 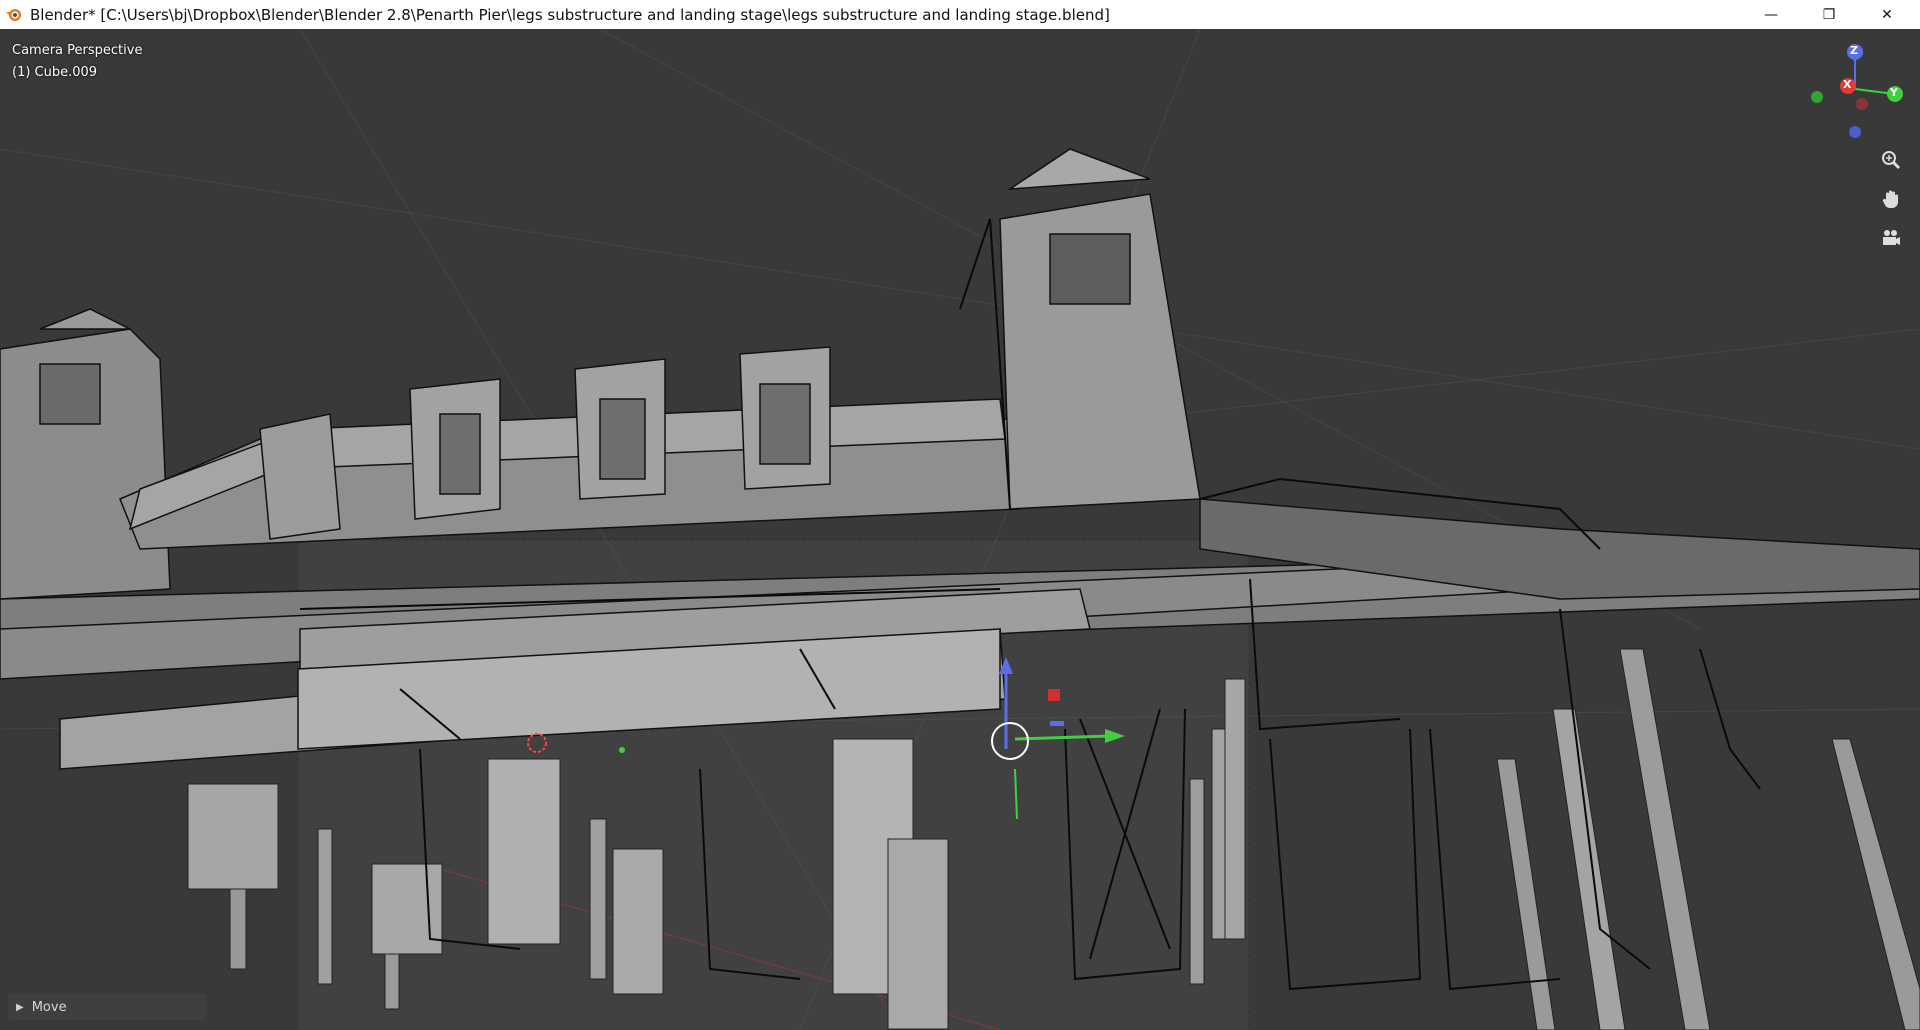 What do you see at coordinates (14, 15) in the screenshot?
I see `blender-logo-icon` at bounding box center [14, 15].